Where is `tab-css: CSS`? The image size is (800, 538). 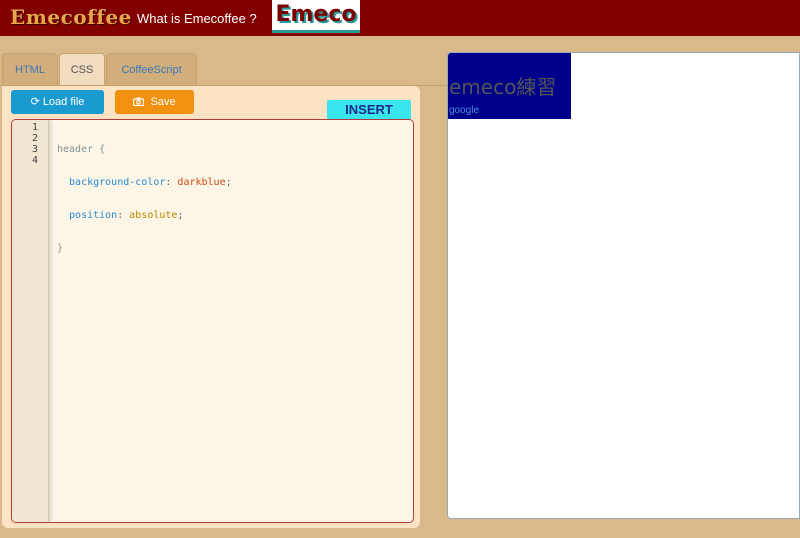
tab-css: CSS is located at coordinates (82, 70).